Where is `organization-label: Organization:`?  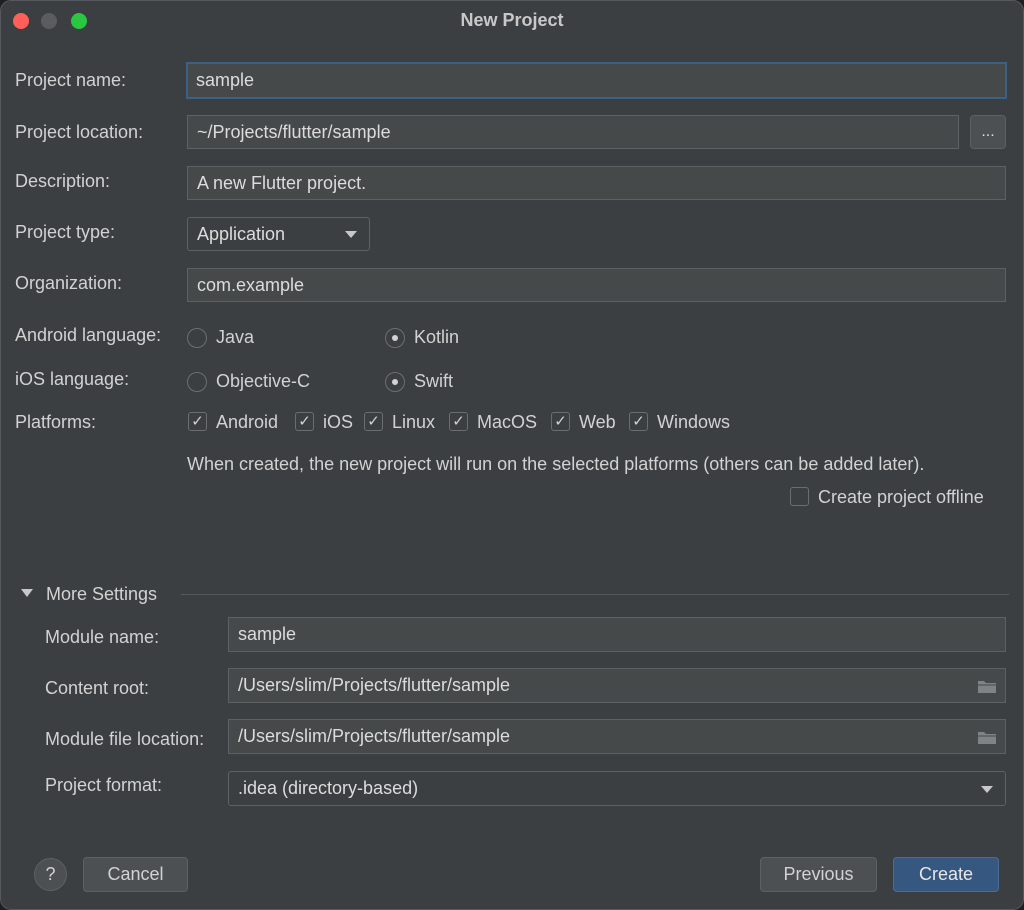 organization-label: Organization: is located at coordinates (69, 283).